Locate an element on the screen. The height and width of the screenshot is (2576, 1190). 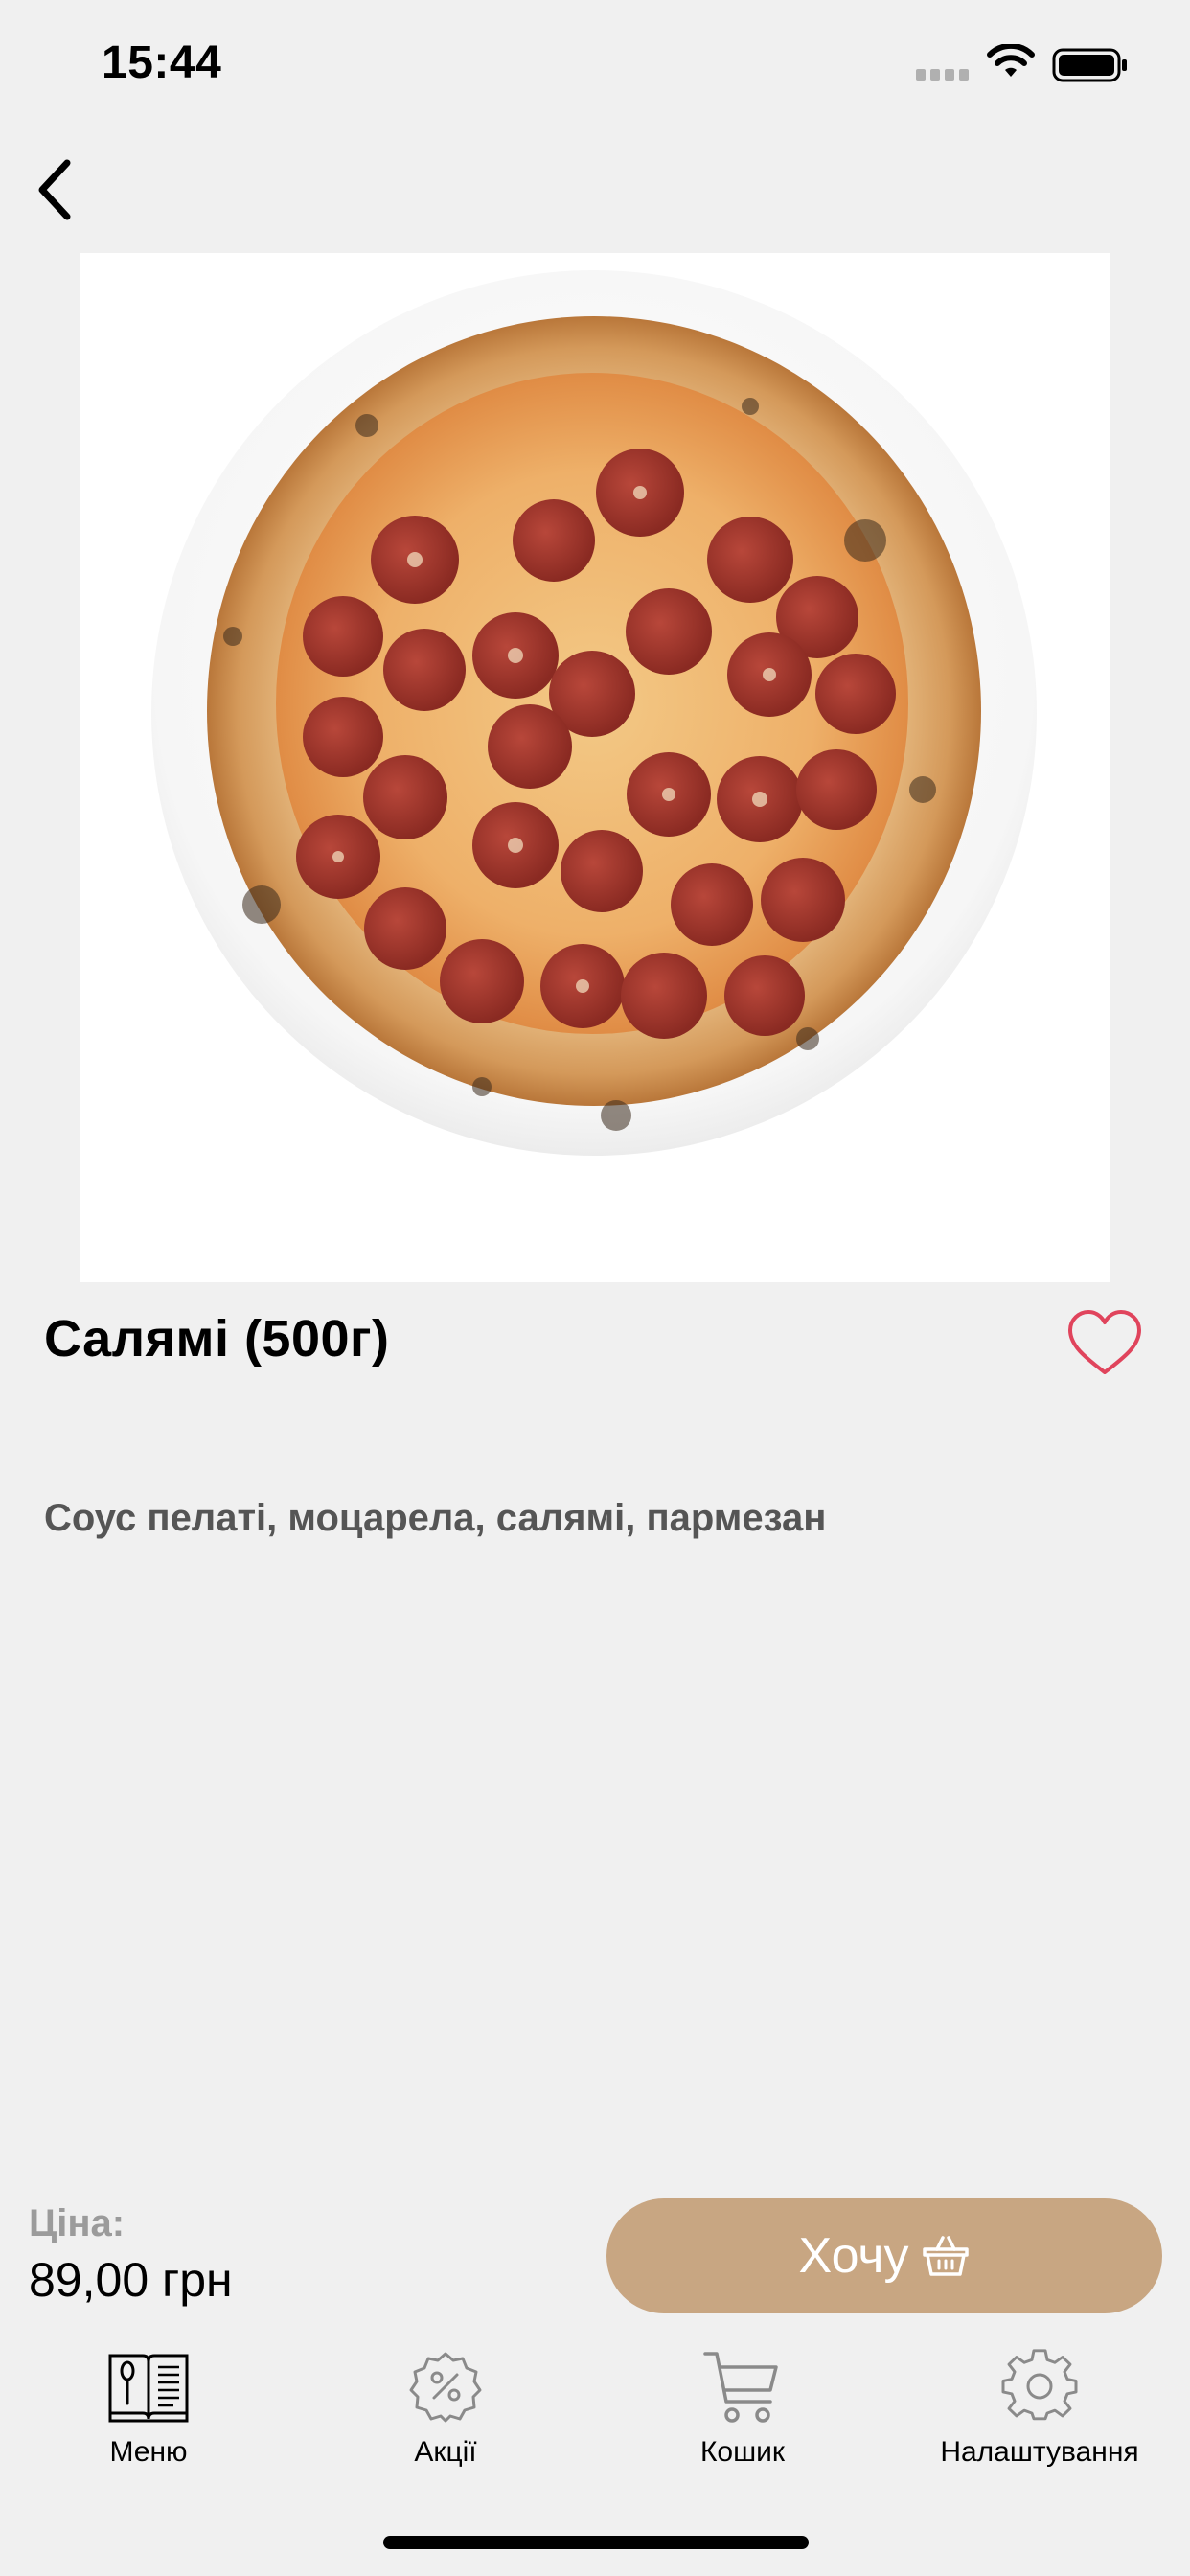
want-button-label: Хочу is located at coordinates (854, 2256).